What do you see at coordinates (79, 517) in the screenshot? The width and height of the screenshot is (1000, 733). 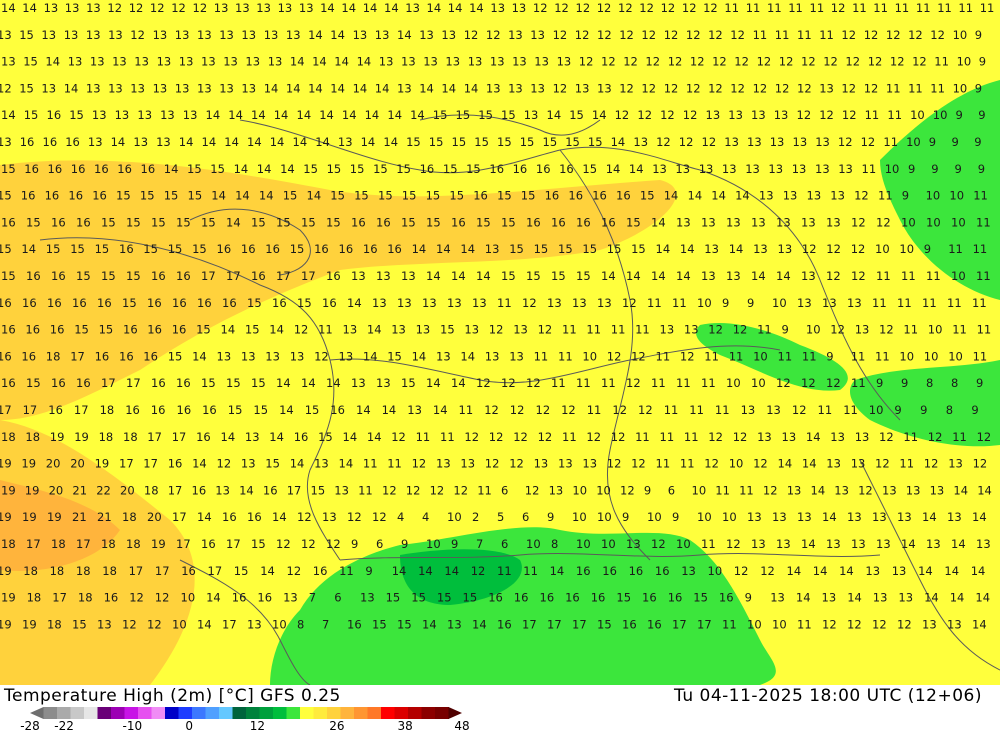 I see `temperature-value: 21` at bounding box center [79, 517].